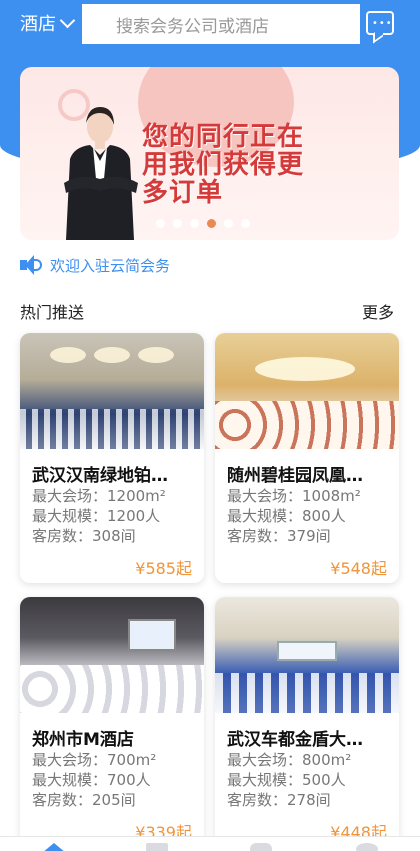  I want to click on home-tab-icon, so click(54, 847).